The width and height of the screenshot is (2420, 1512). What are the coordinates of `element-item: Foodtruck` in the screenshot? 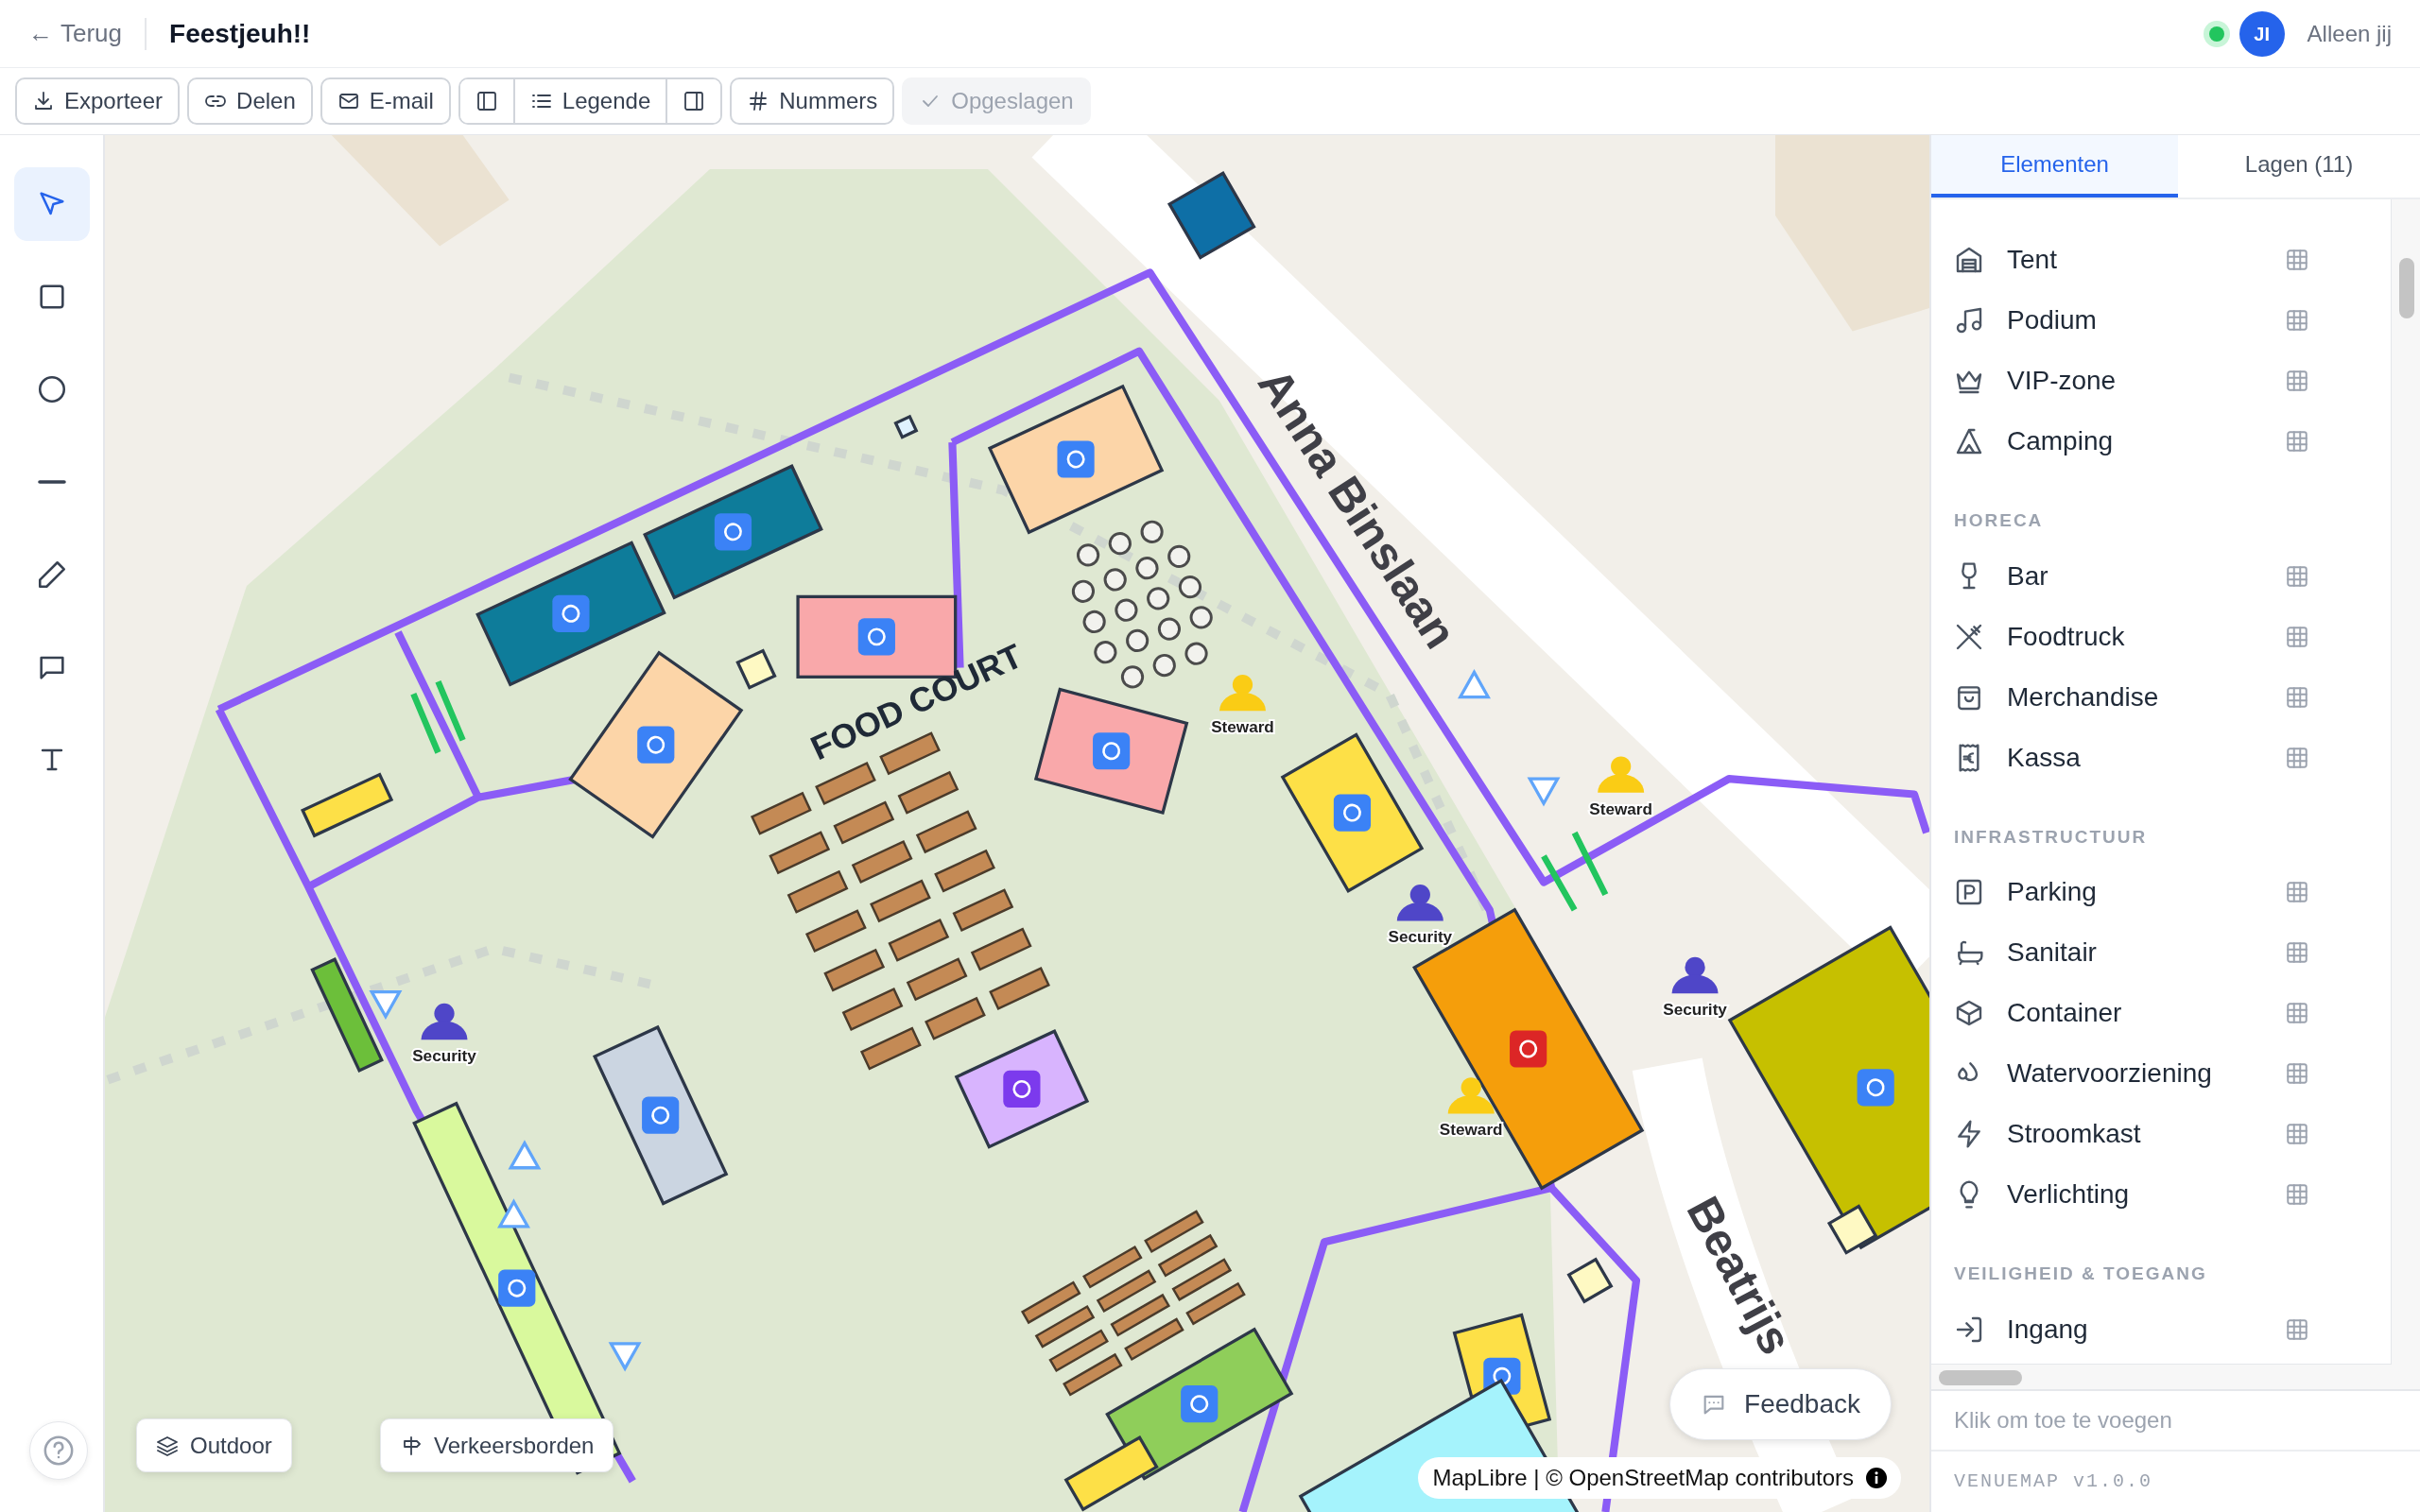 It's located at (2161, 636).